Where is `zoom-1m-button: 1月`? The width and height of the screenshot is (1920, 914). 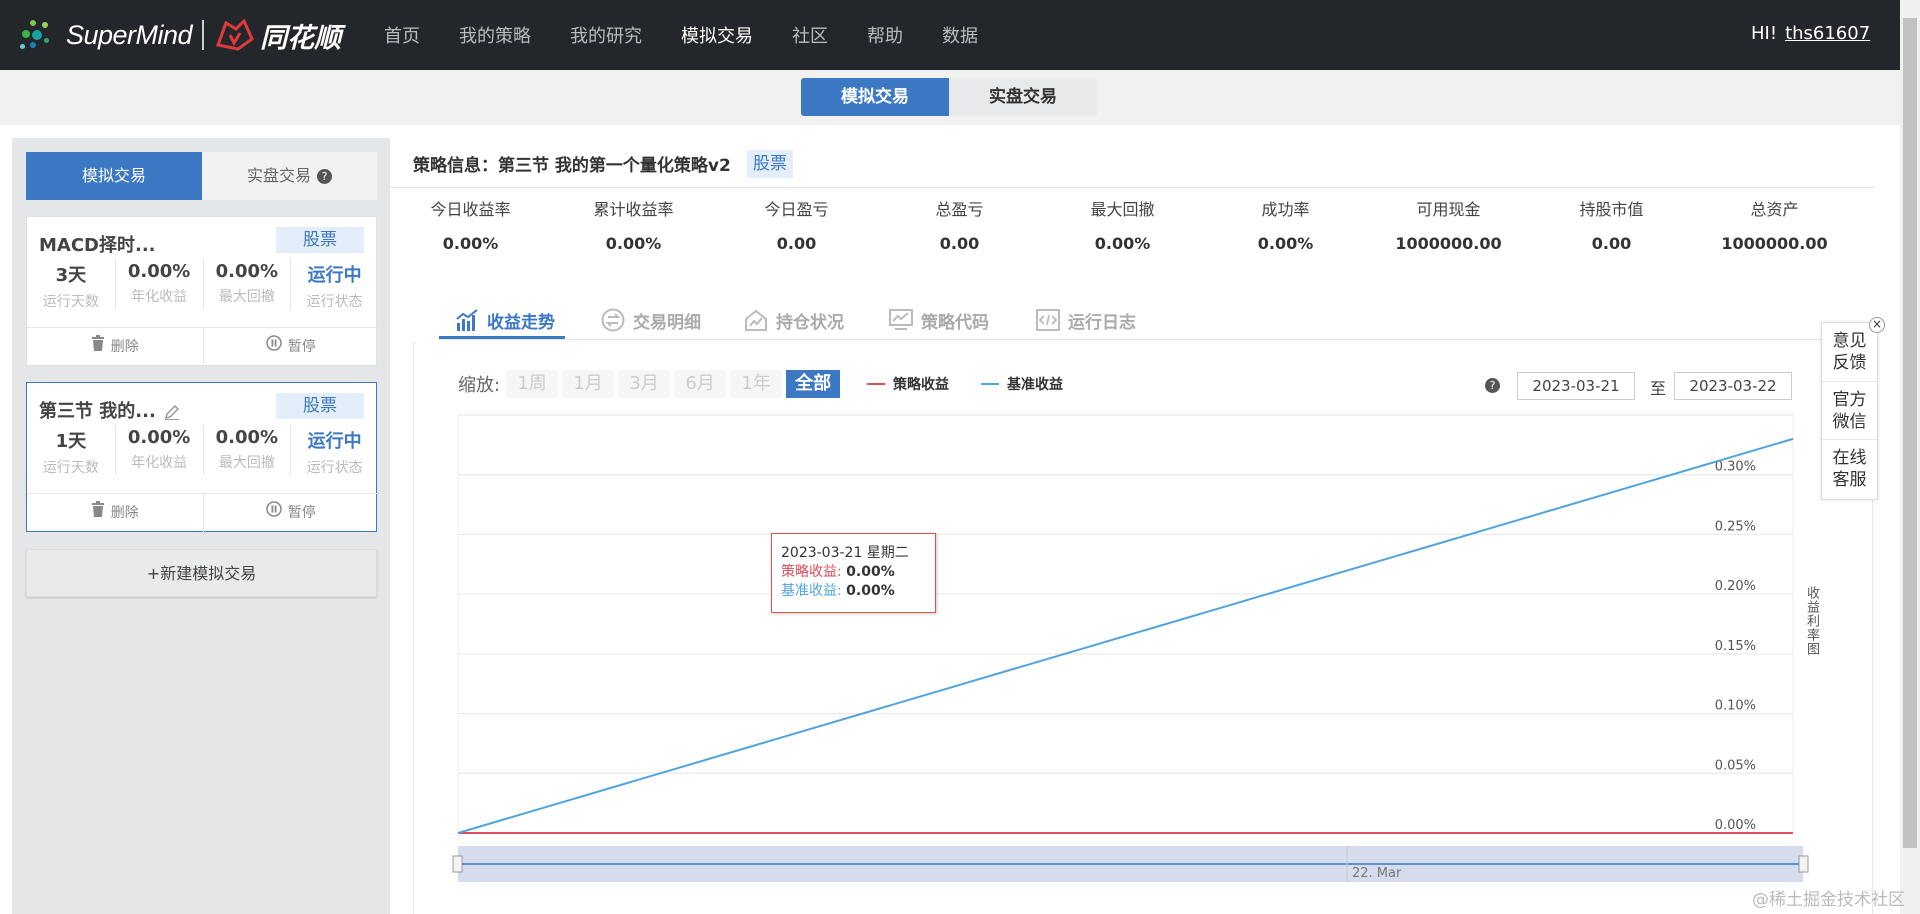
zoom-1m-button: 1月 is located at coordinates (588, 384).